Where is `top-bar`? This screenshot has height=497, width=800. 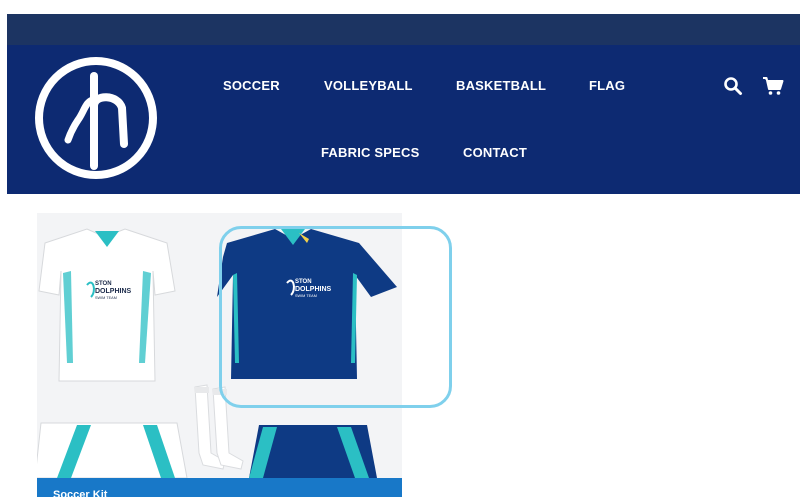
top-bar is located at coordinates (403, 29).